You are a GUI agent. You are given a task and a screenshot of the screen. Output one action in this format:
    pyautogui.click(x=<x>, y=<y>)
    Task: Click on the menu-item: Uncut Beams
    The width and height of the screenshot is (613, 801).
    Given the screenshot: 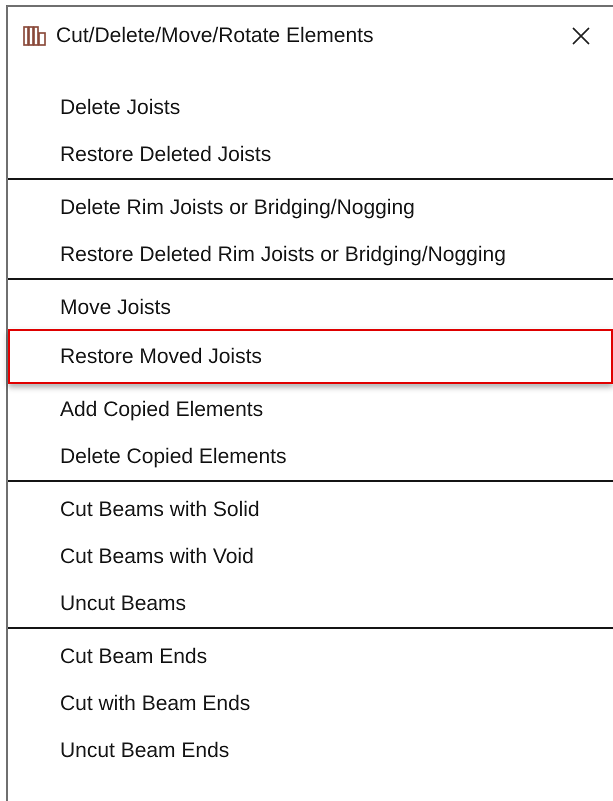 What is the action you would take?
    pyautogui.click(x=310, y=601)
    